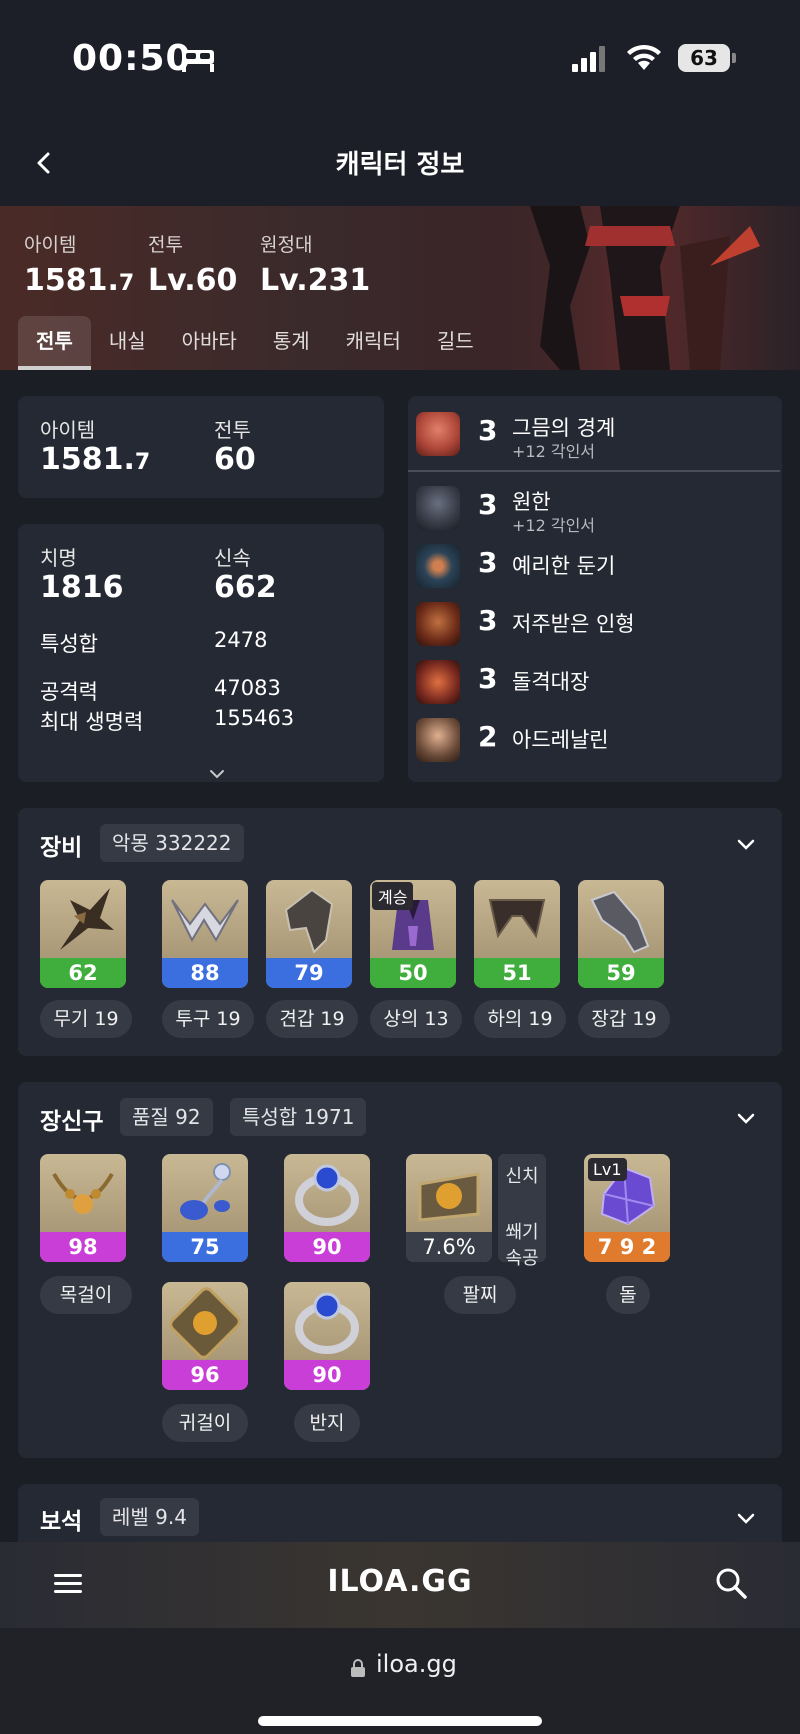 Image resolution: width=800 pixels, height=1734 pixels. Describe the element at coordinates (68, 430) in the screenshot. I see `summary-item-label: 아이템` at that location.